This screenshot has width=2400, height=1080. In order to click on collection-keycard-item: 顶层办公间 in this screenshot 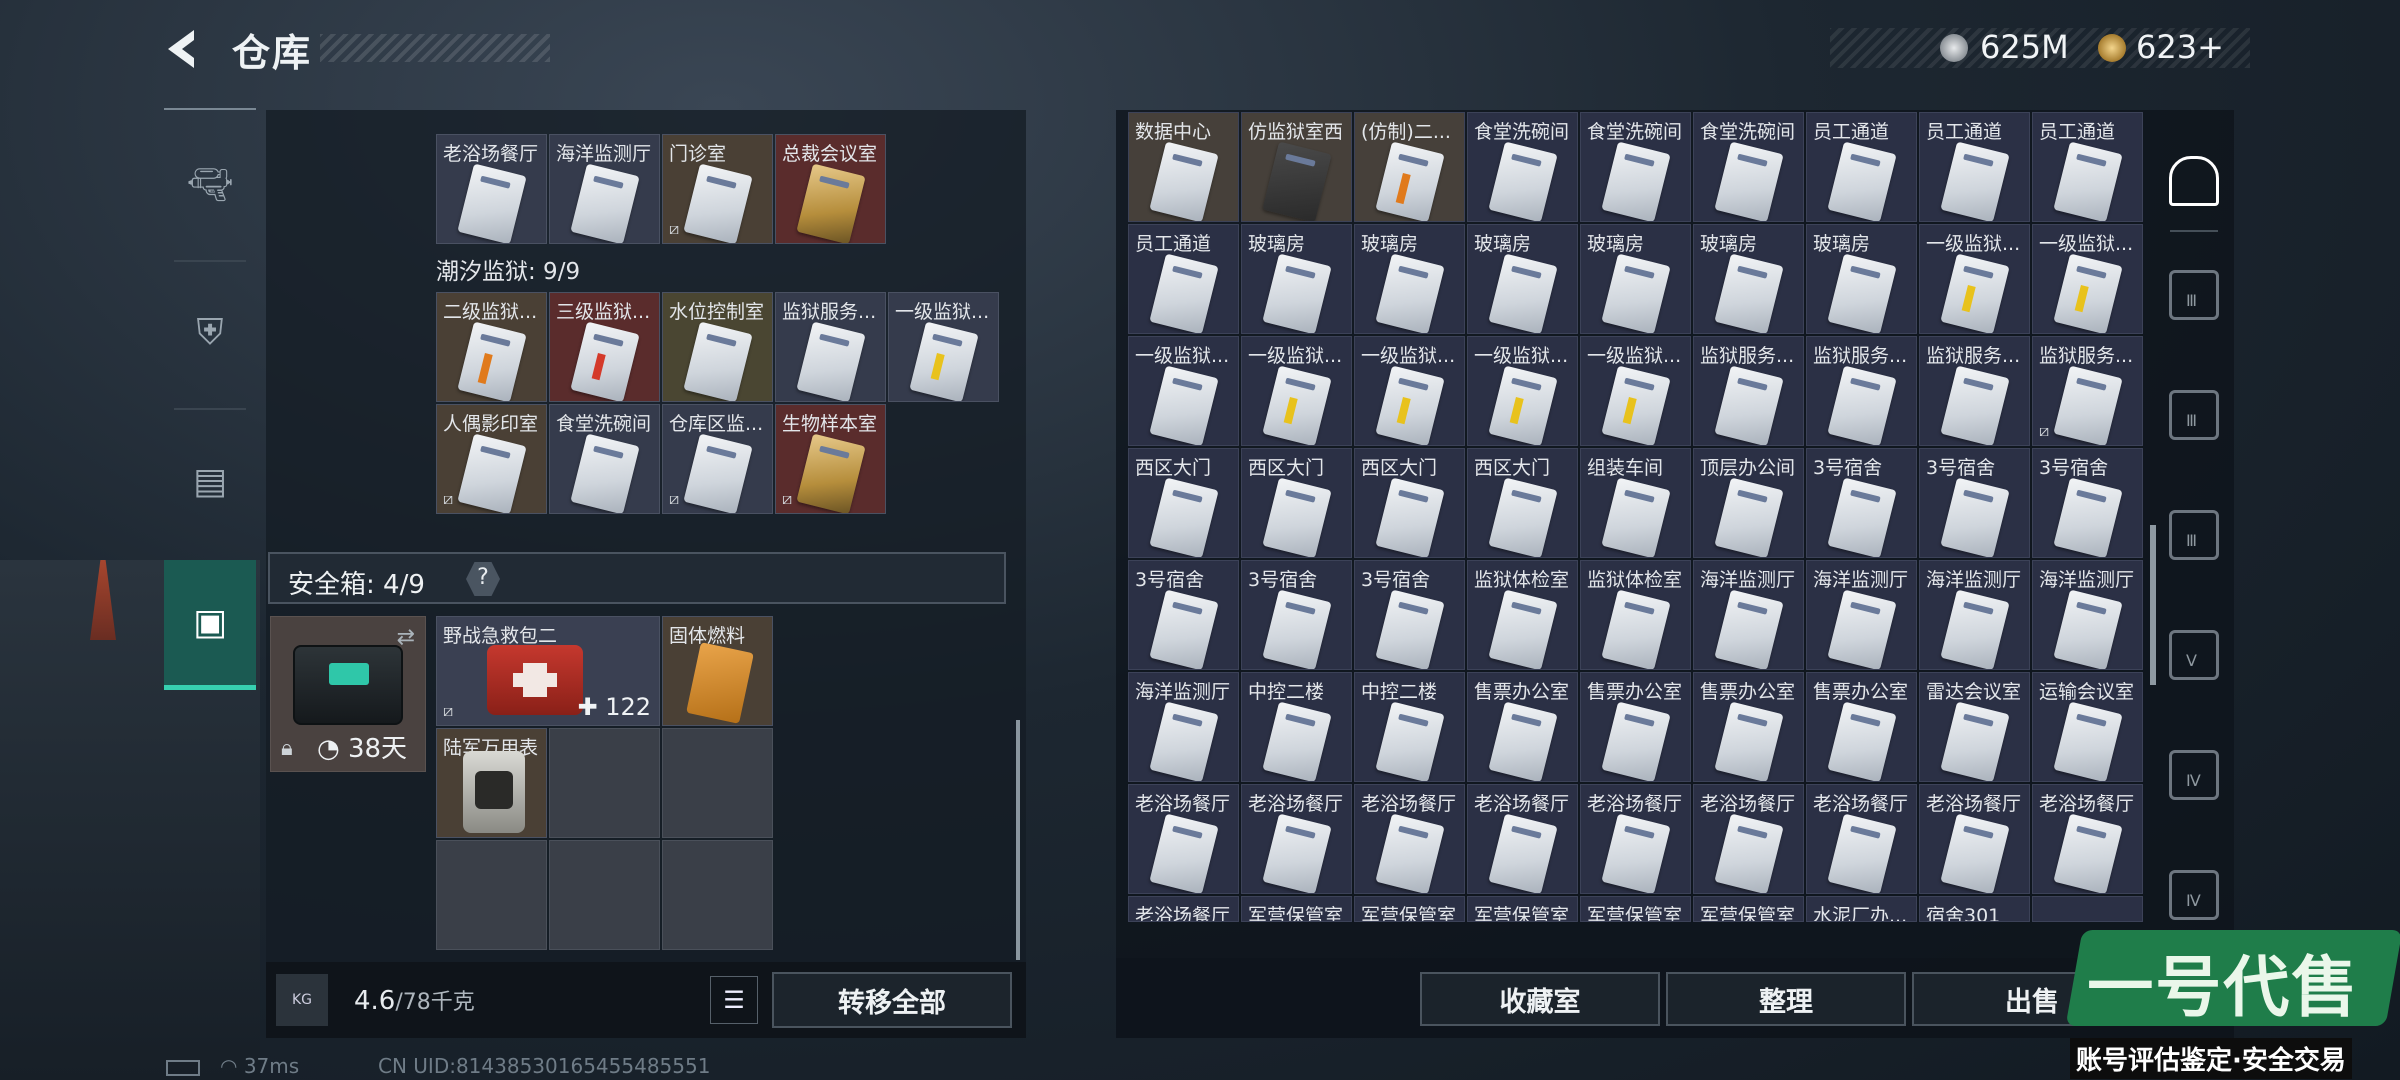, I will do `click(1748, 503)`.